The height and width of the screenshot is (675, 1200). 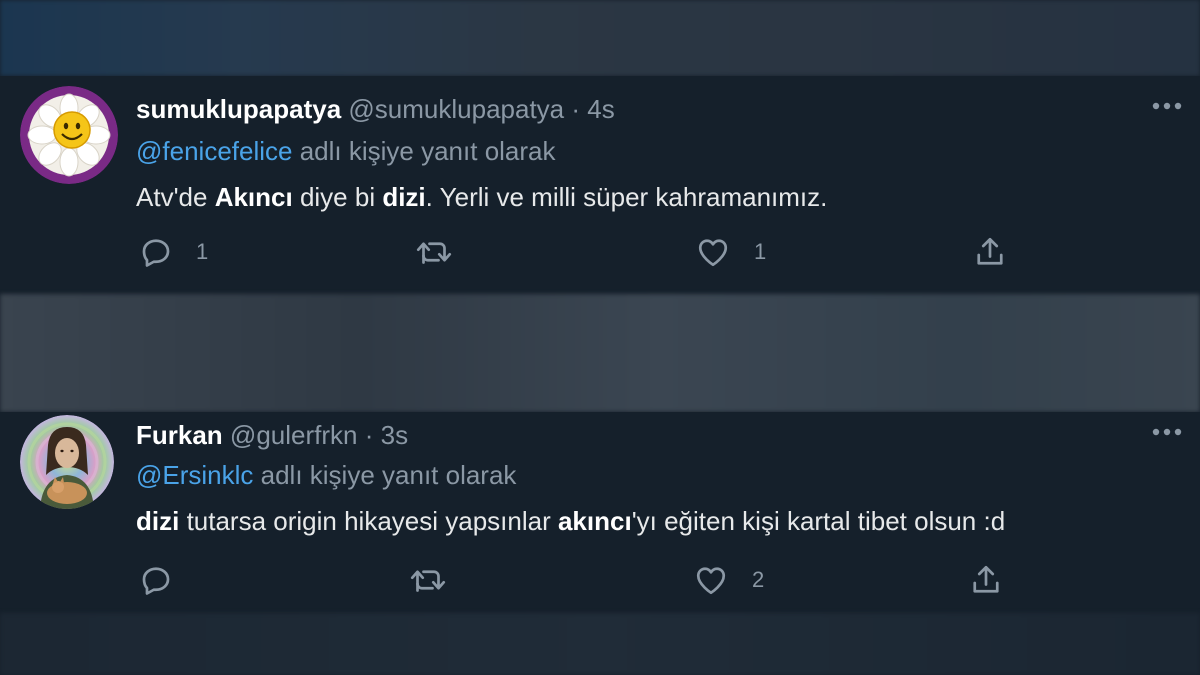 What do you see at coordinates (758, 579) in the screenshot?
I see `like-count: 2` at bounding box center [758, 579].